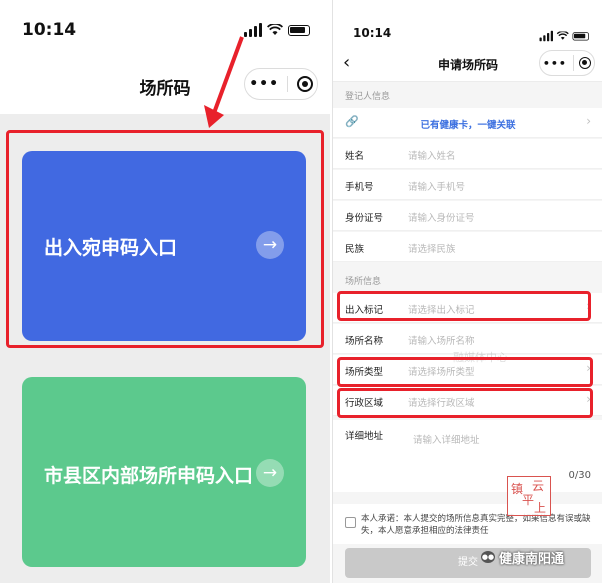 The height and width of the screenshot is (583, 602). I want to click on field-label: 手机号, so click(359, 187).